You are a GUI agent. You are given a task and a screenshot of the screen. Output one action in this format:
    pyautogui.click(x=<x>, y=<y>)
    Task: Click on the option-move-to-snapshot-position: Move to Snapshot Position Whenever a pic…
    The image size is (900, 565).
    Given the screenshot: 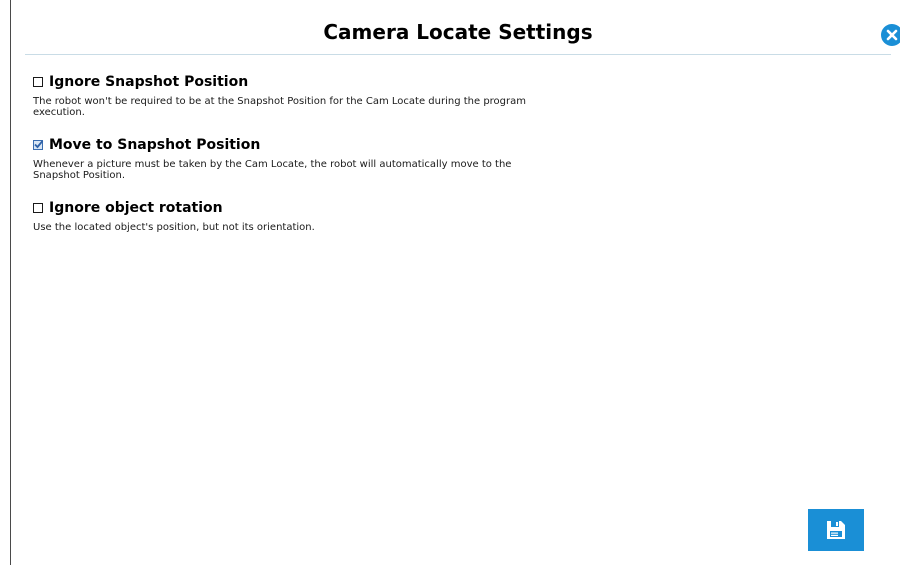 What is the action you would take?
    pyautogui.click(x=293, y=158)
    